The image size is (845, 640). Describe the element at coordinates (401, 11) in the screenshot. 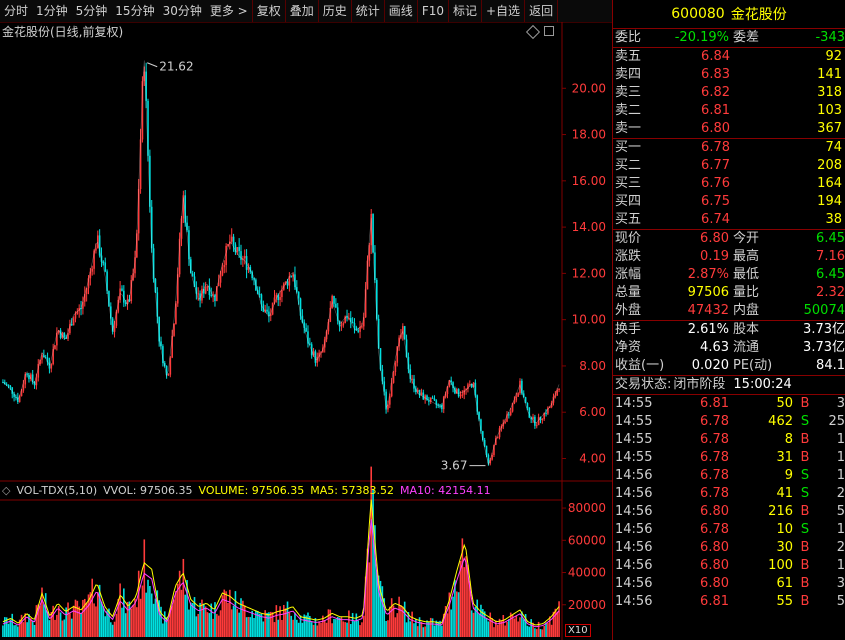

I see `toolbar-action-4: 画线` at that location.